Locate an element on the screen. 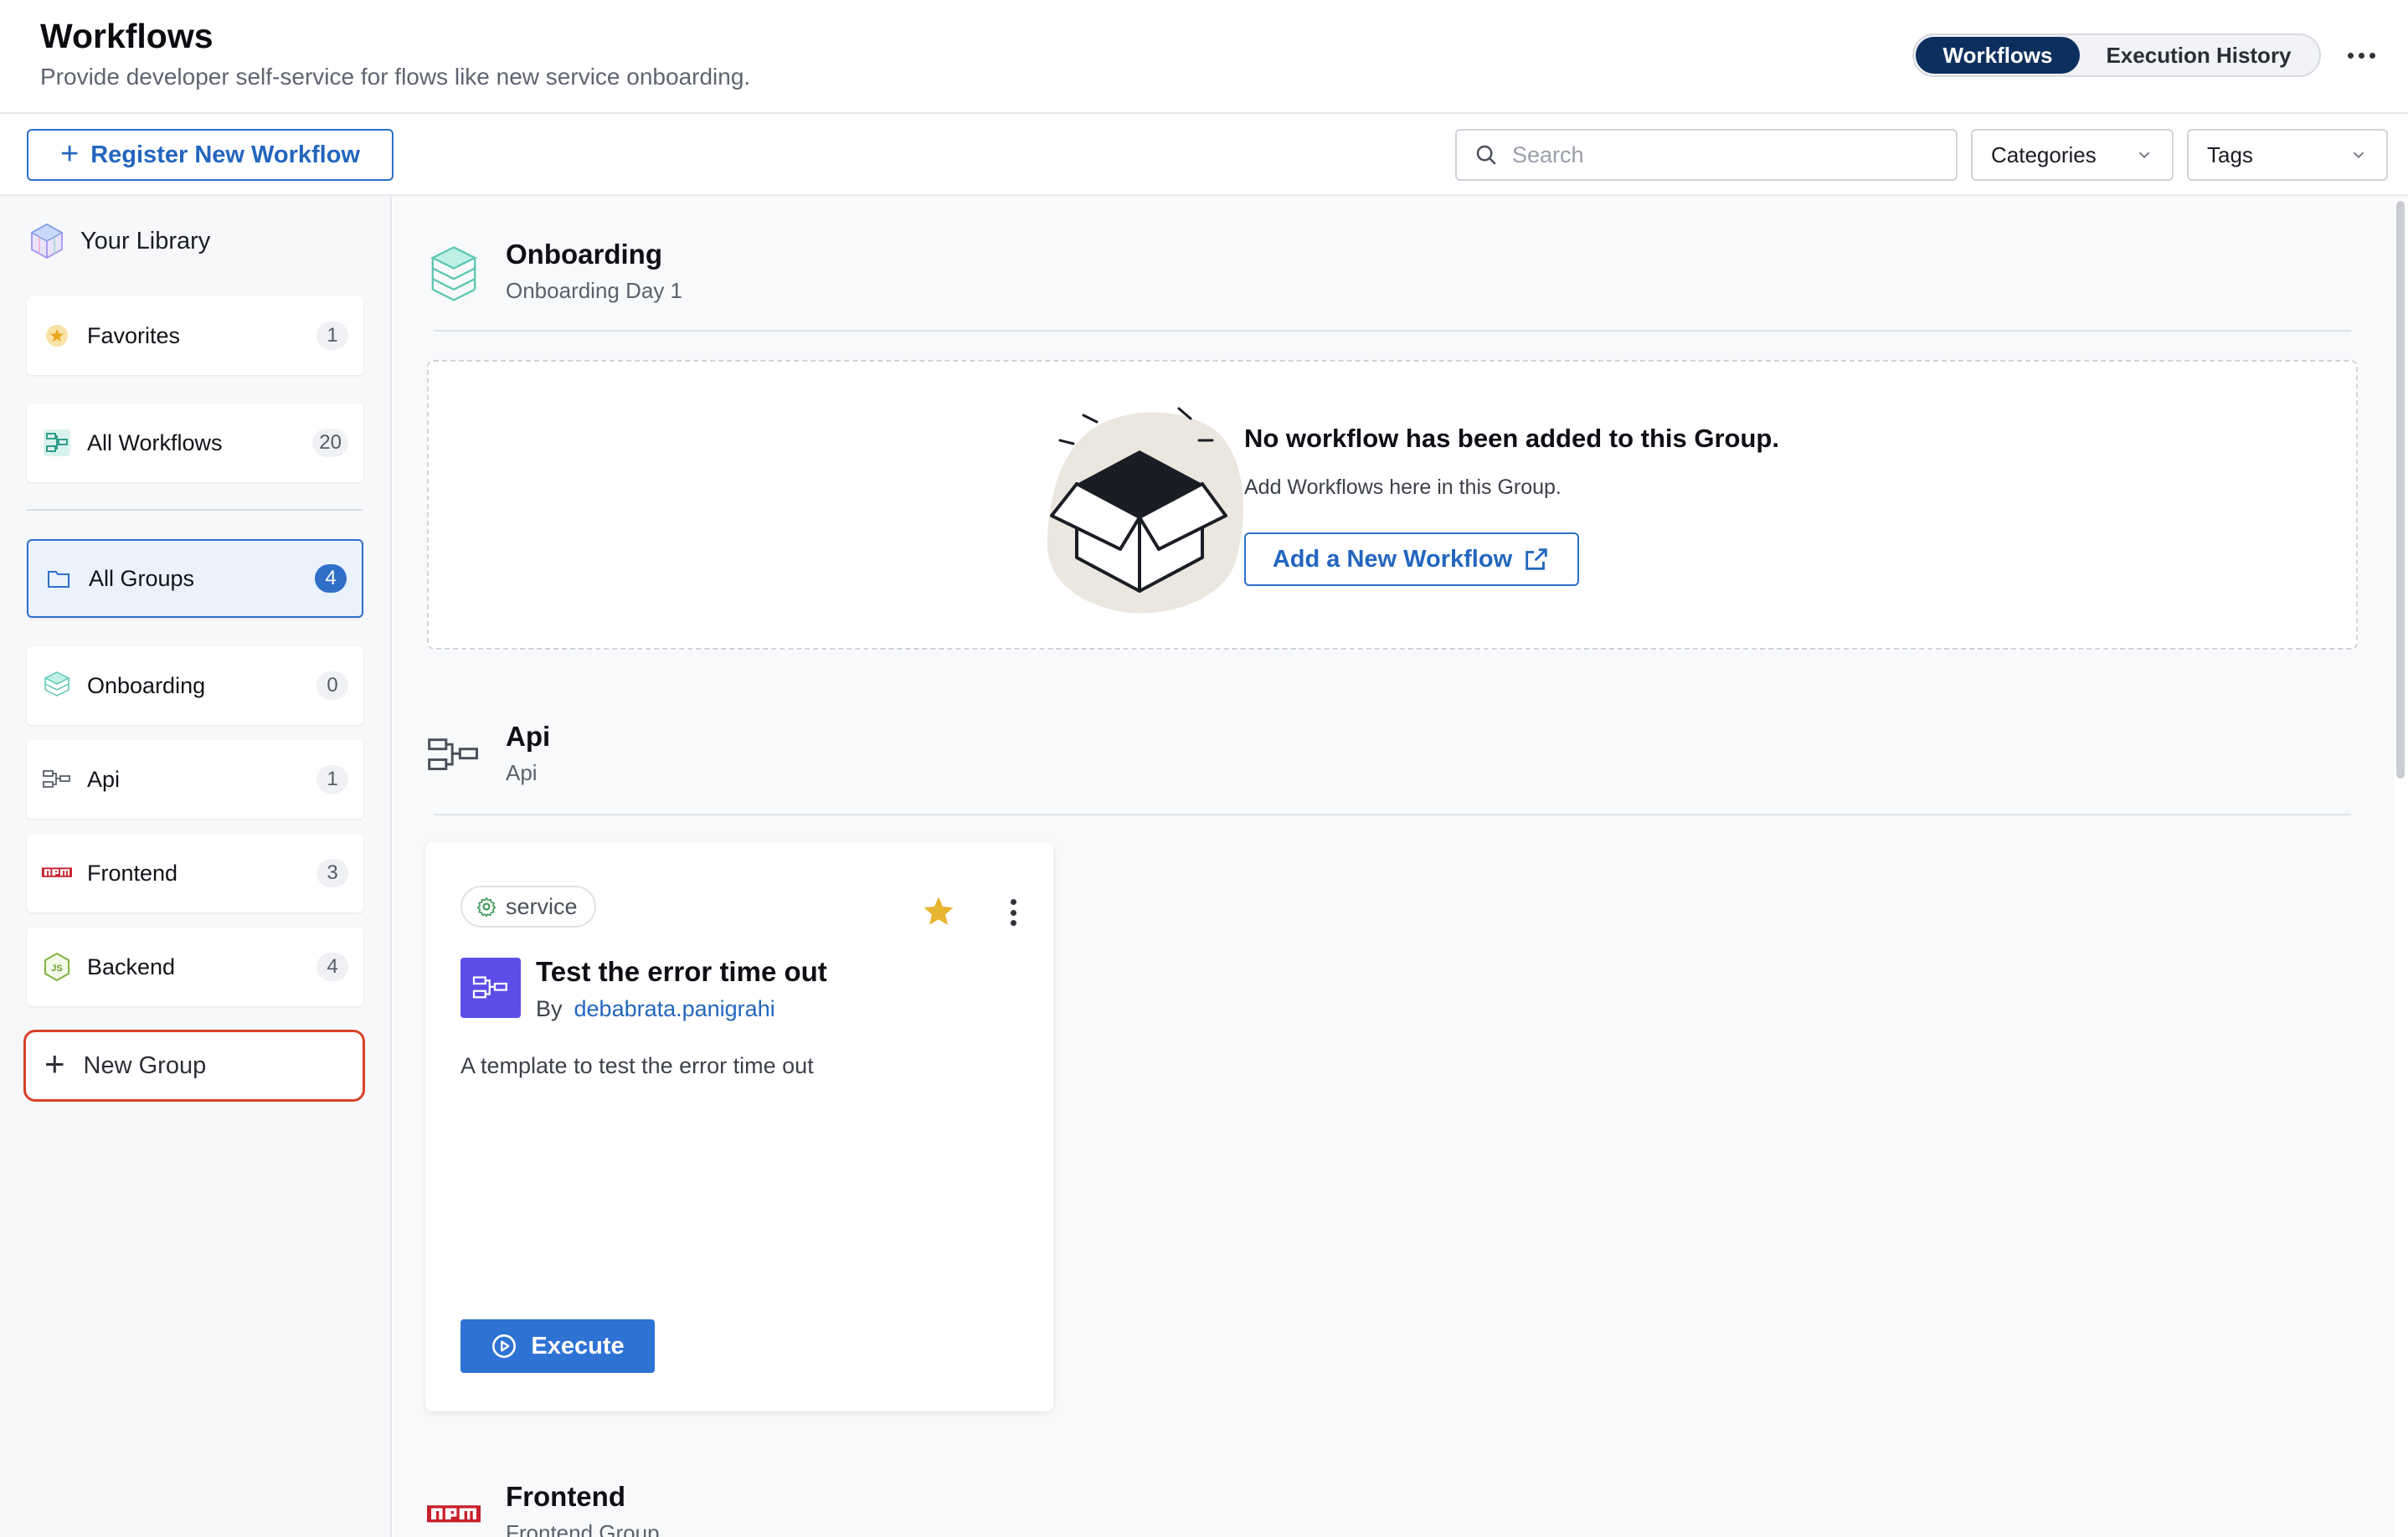 The image size is (2408, 1537). execute-label: Execute is located at coordinates (578, 1346).